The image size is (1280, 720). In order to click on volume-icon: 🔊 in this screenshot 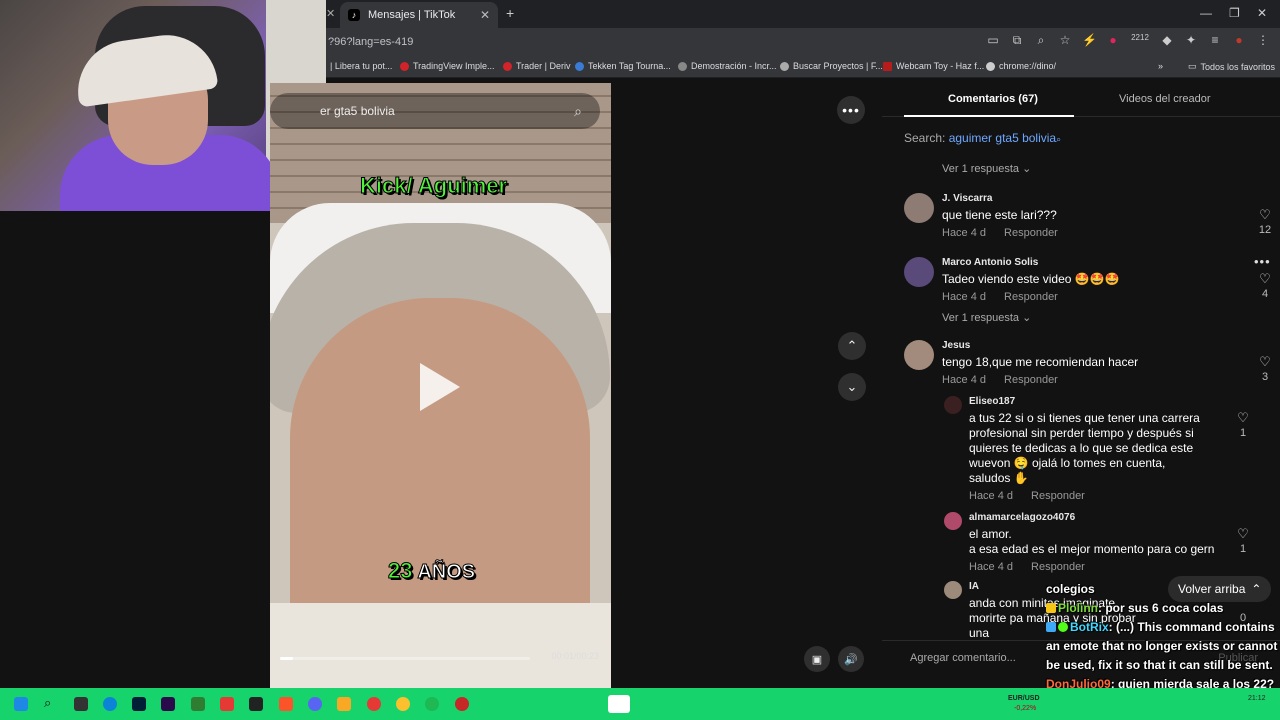, I will do `click(851, 659)`.